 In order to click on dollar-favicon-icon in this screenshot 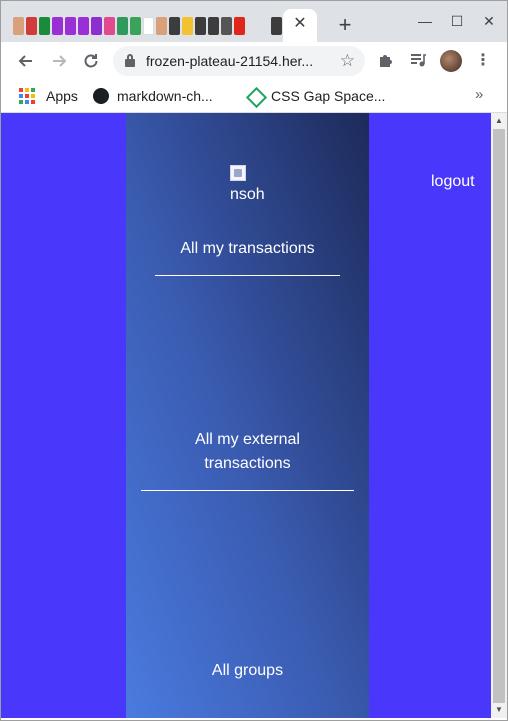, I will do `click(187, 26)`.